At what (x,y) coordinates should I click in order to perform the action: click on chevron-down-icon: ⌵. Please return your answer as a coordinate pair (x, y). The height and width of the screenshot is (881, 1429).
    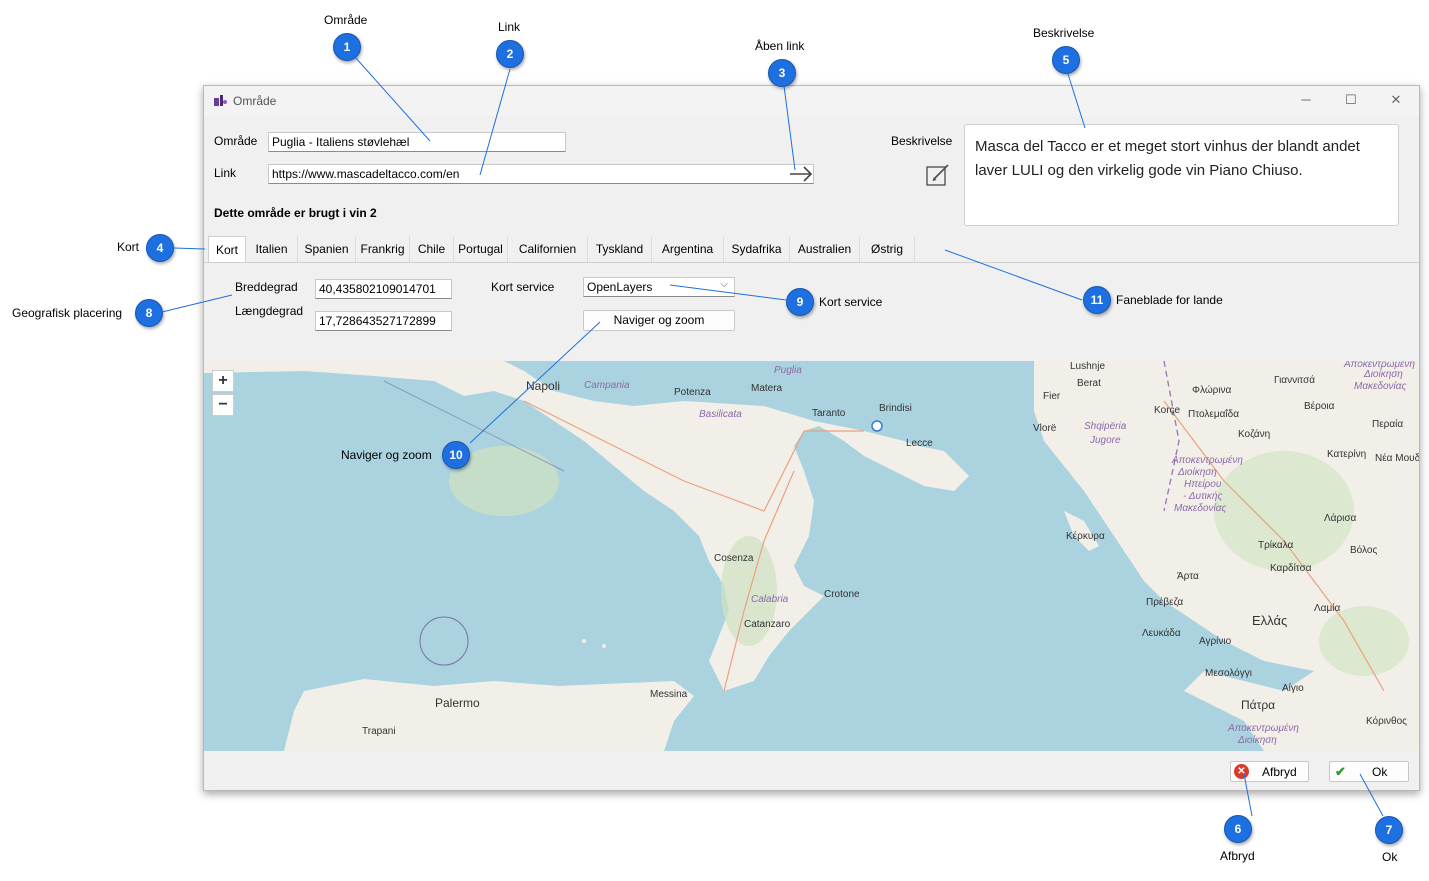
    Looking at the image, I should click on (724, 284).